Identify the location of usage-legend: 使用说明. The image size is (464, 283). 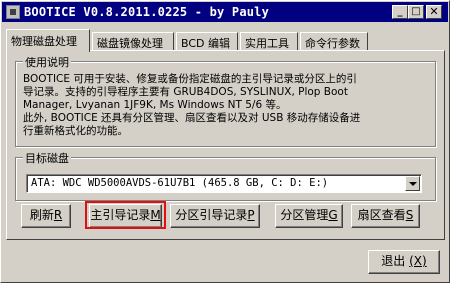
(47, 62).